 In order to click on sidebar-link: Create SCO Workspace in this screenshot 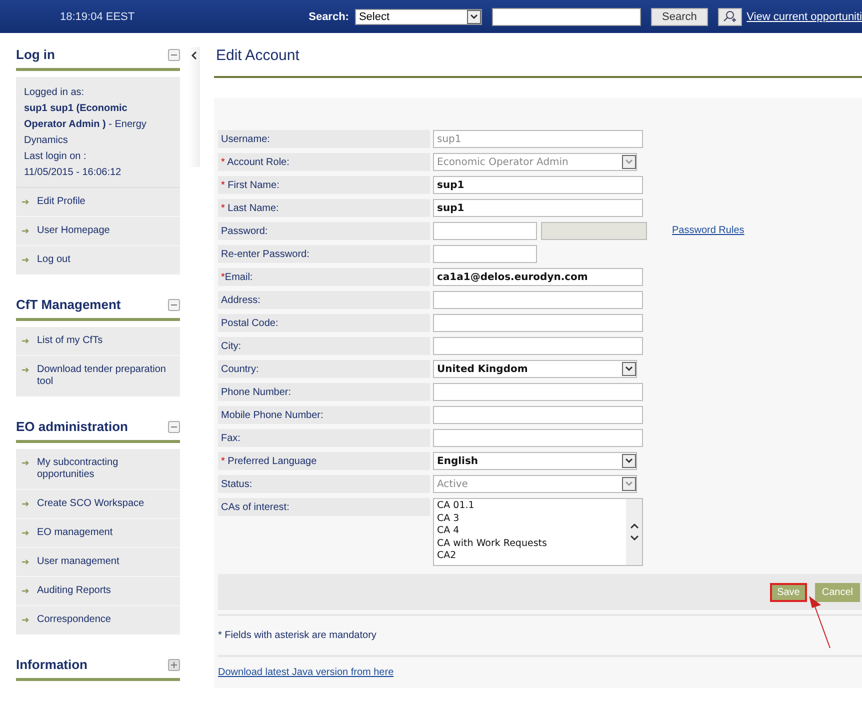, I will do `click(98, 504)`.